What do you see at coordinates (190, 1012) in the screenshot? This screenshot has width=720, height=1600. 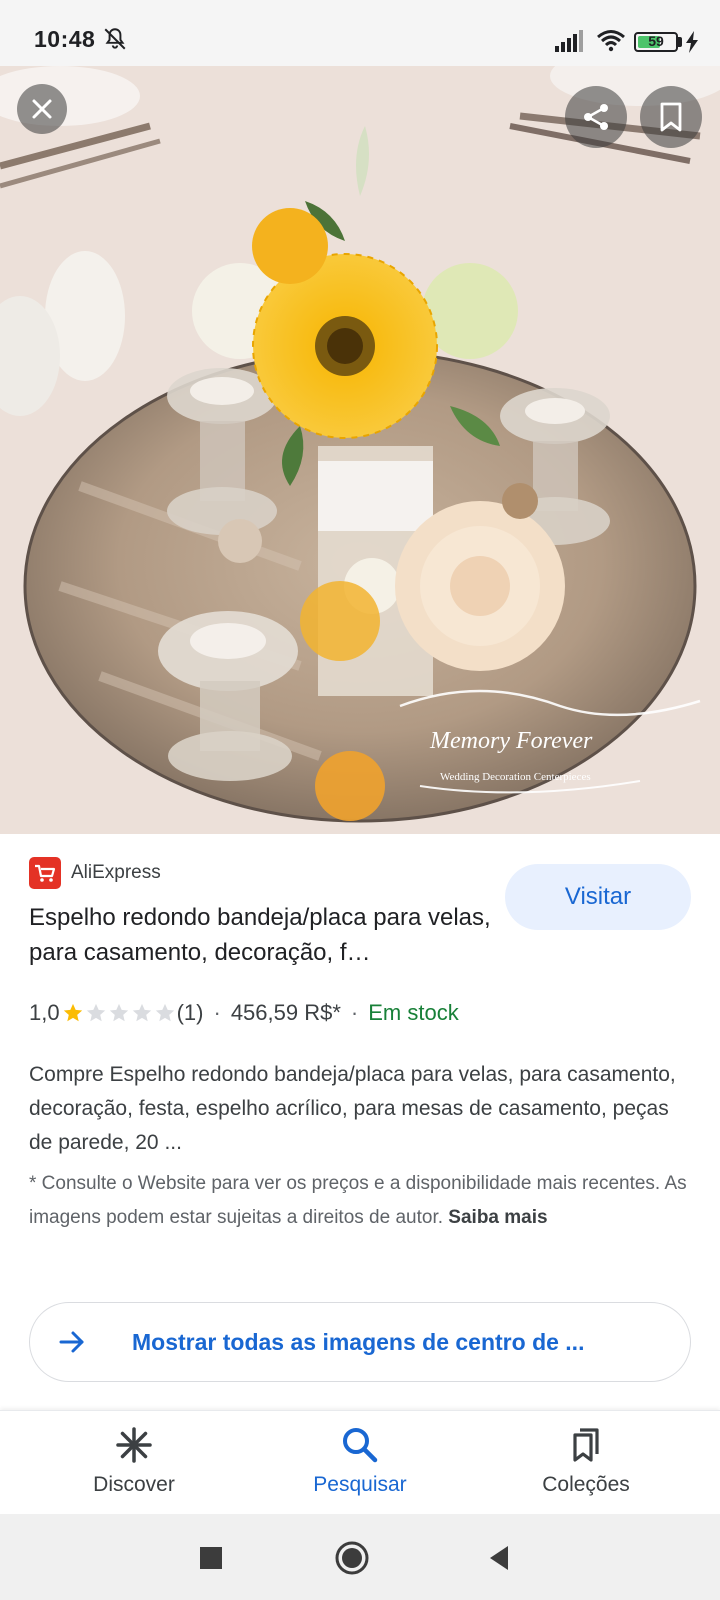 I see `review-count: (1)` at bounding box center [190, 1012].